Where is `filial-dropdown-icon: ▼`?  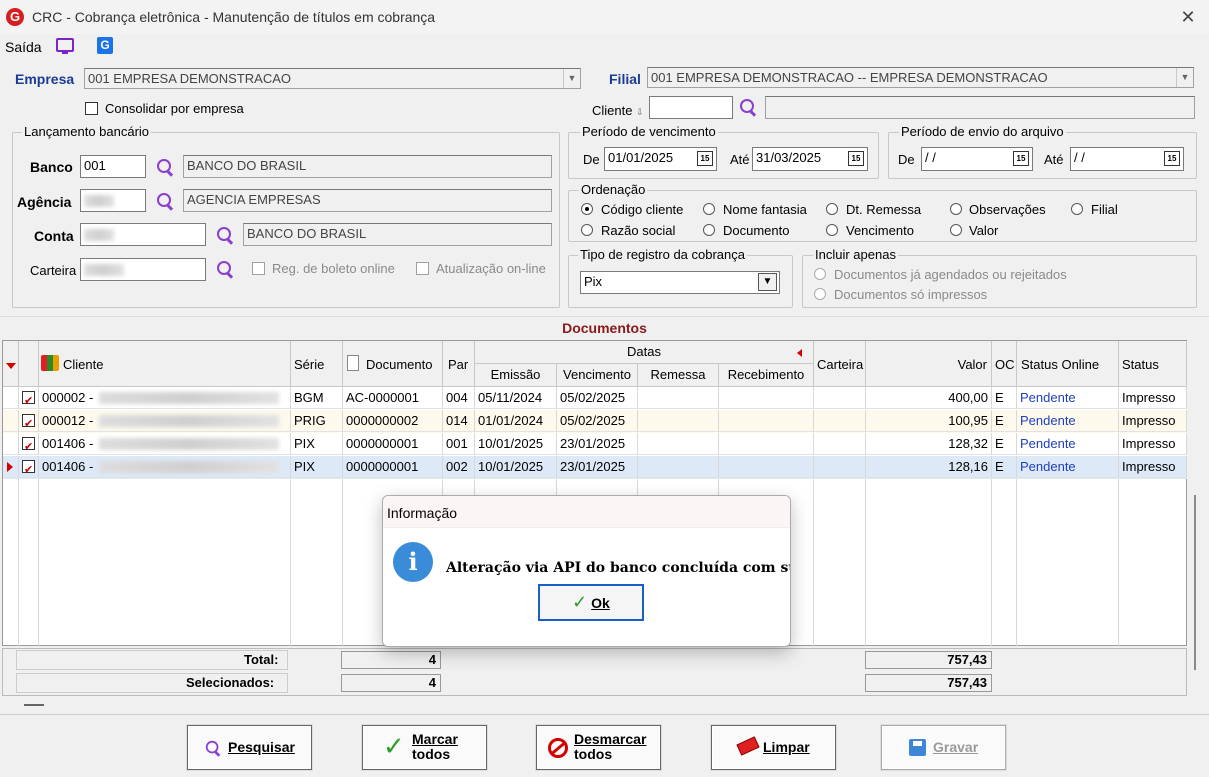 filial-dropdown-icon: ▼ is located at coordinates (1184, 77).